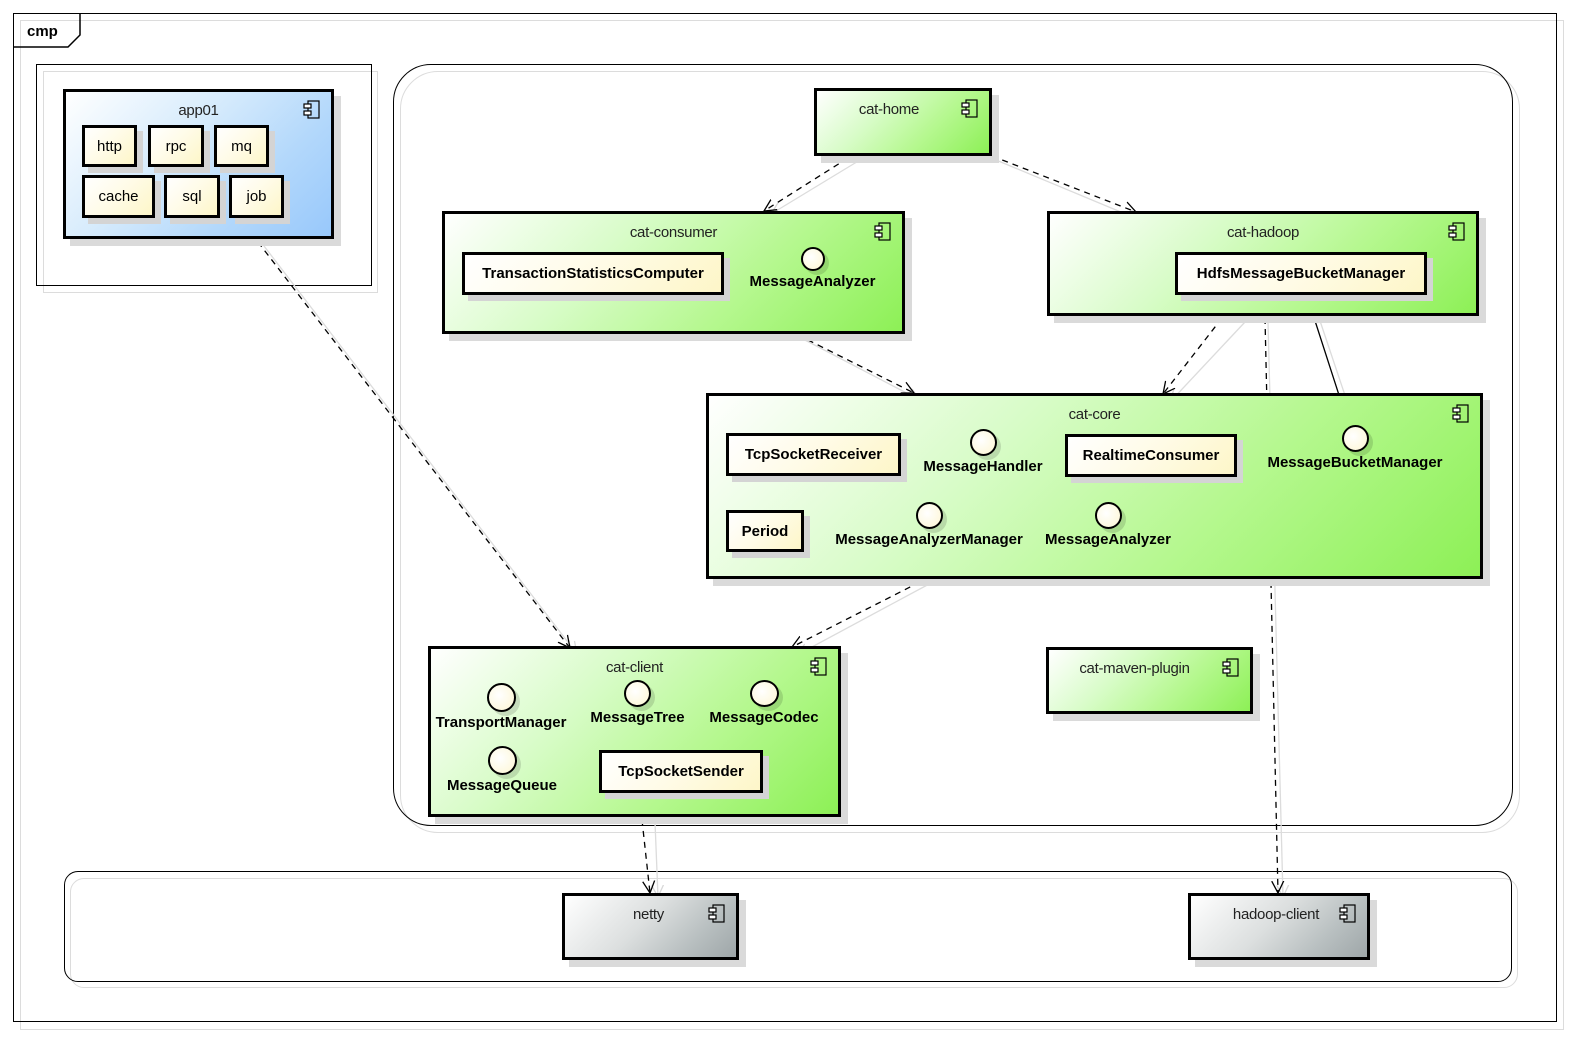  I want to click on class-cache: cache, so click(118, 196).